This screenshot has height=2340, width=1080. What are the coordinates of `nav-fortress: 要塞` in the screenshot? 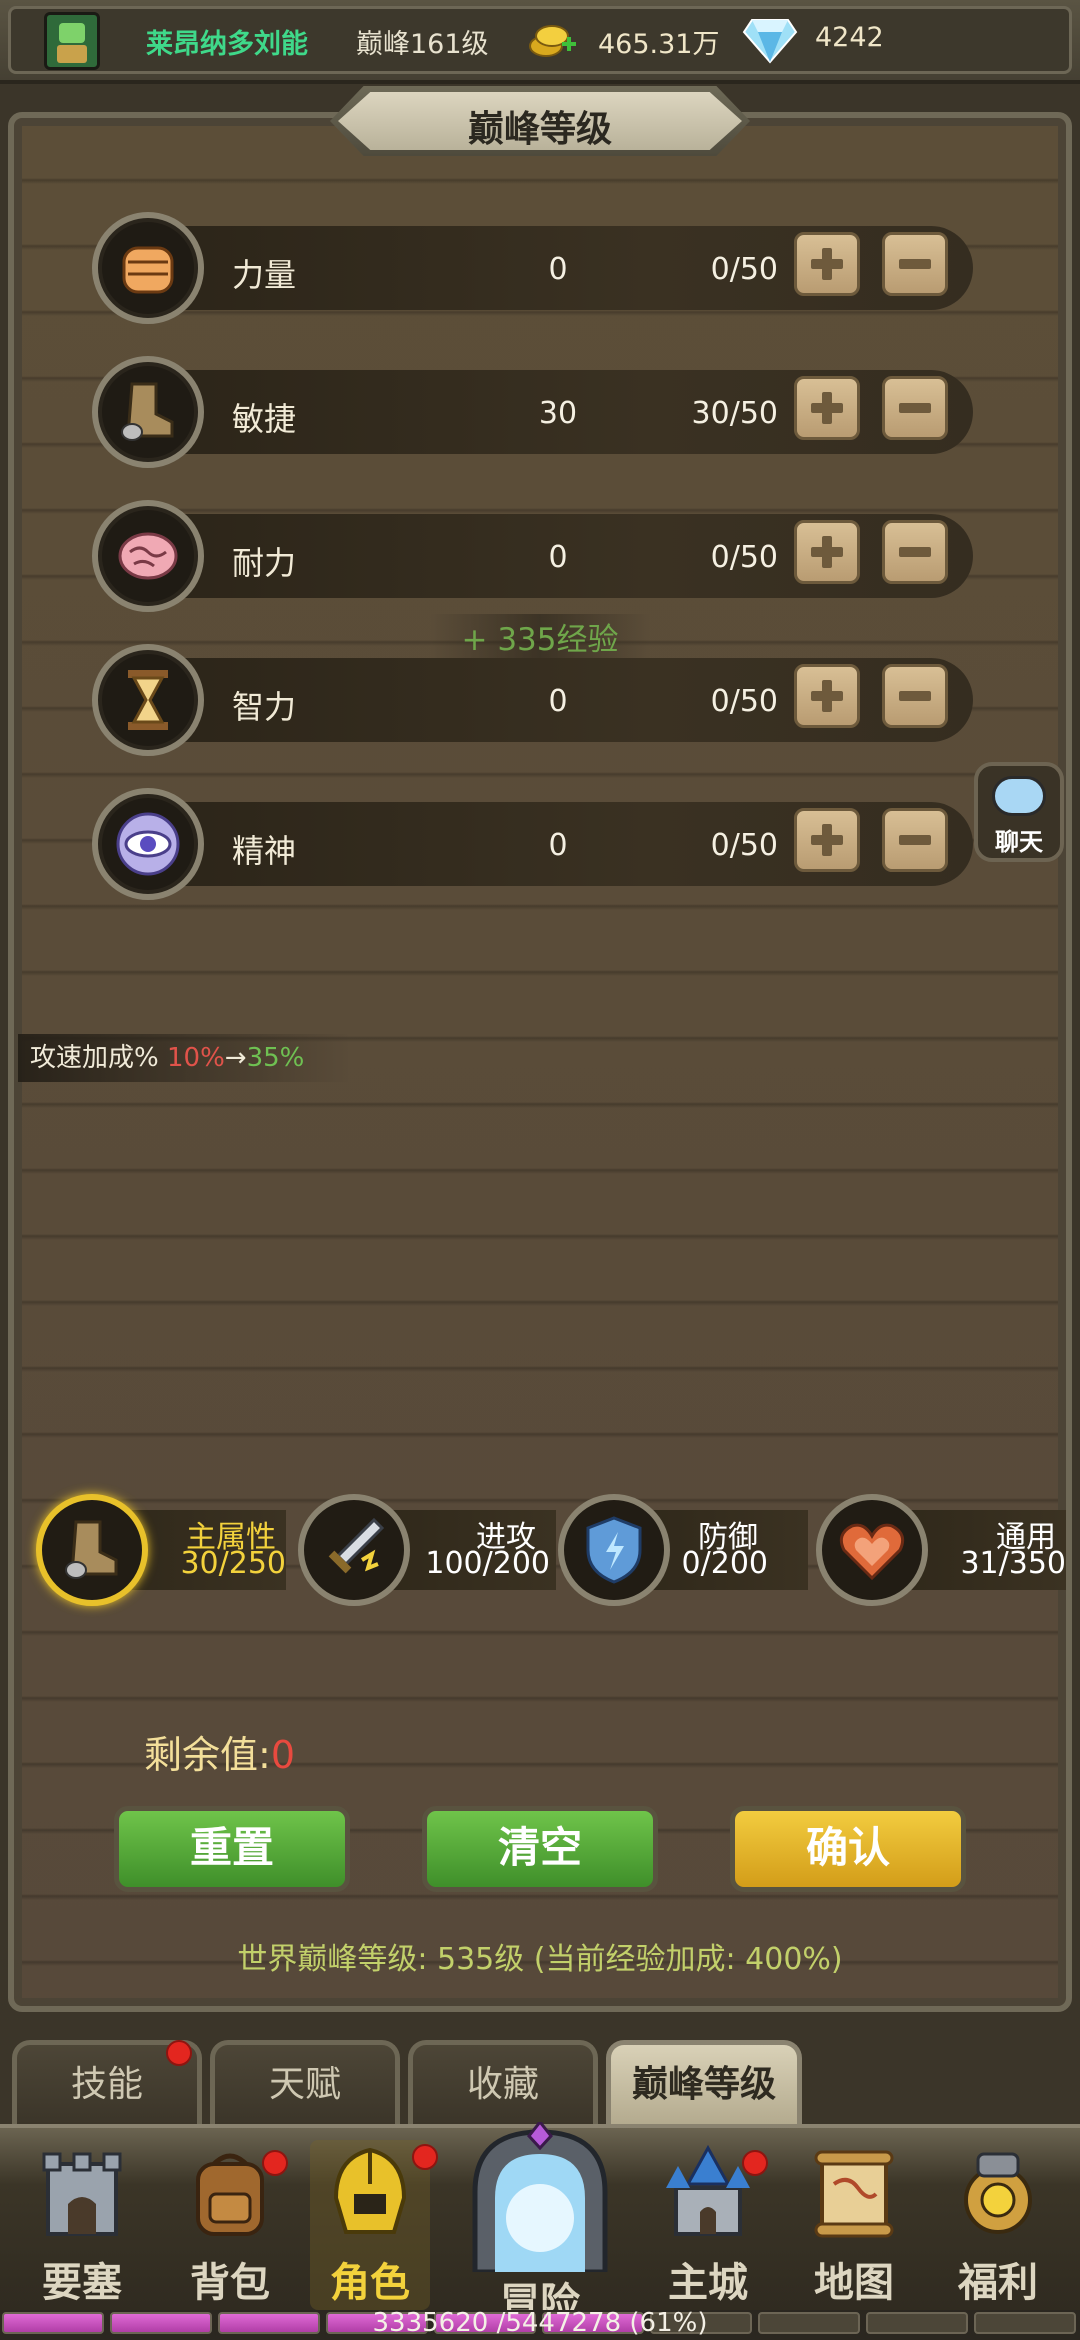 It's located at (82, 2225).